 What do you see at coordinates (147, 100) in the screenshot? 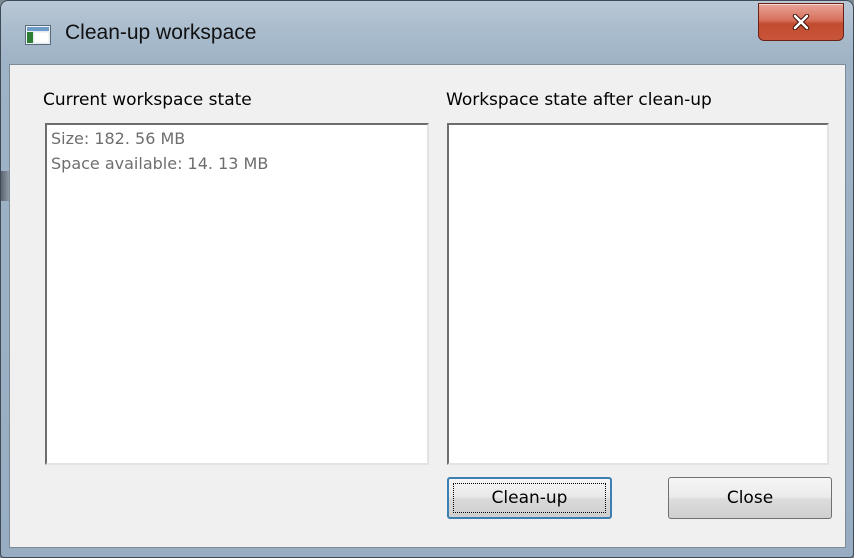
I see `current-state-label: Current workspace state` at bounding box center [147, 100].